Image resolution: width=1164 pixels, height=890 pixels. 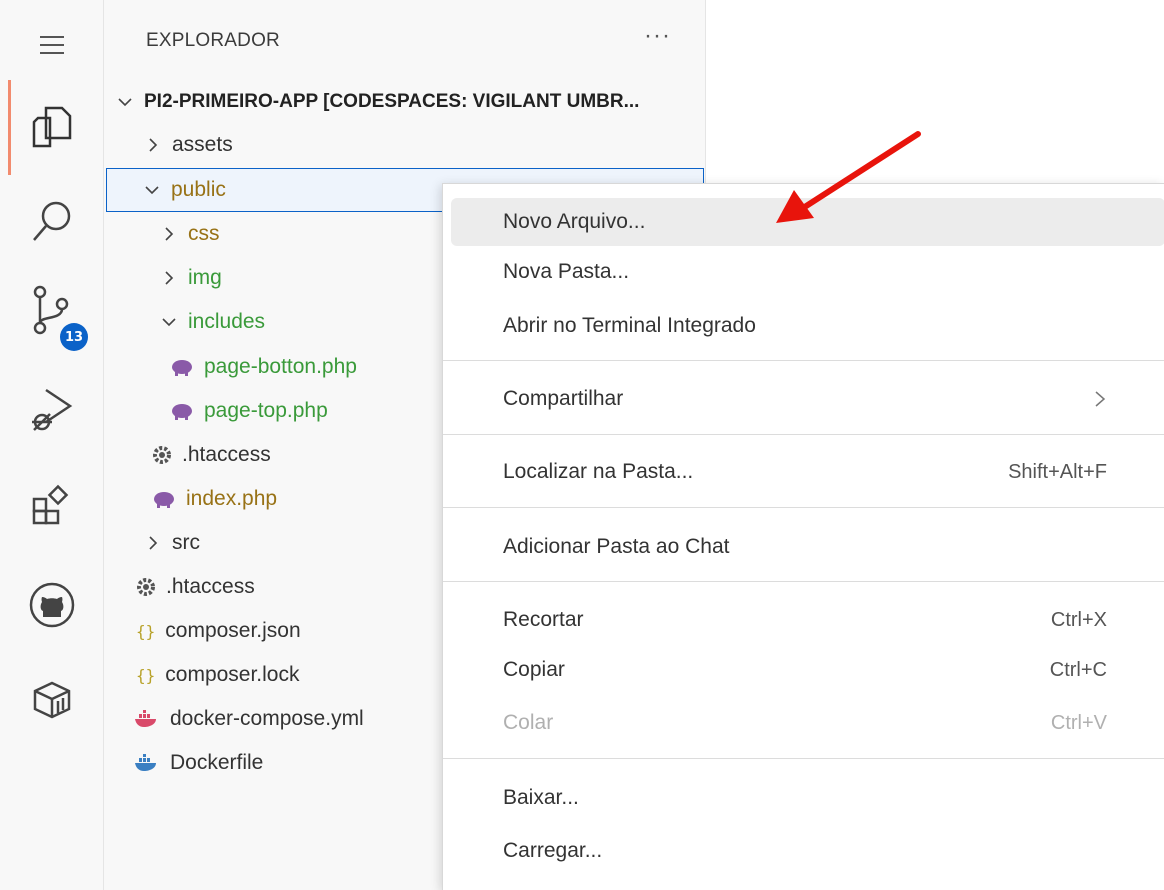 I want to click on menu-item-label: Colar, so click(x=528, y=722).